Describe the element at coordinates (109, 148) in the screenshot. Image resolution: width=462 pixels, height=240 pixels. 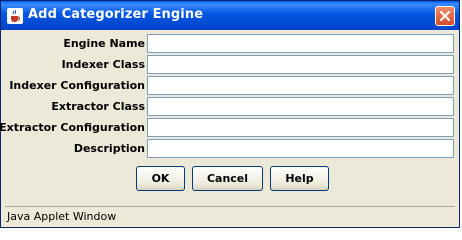
I see `description-label: Description` at that location.